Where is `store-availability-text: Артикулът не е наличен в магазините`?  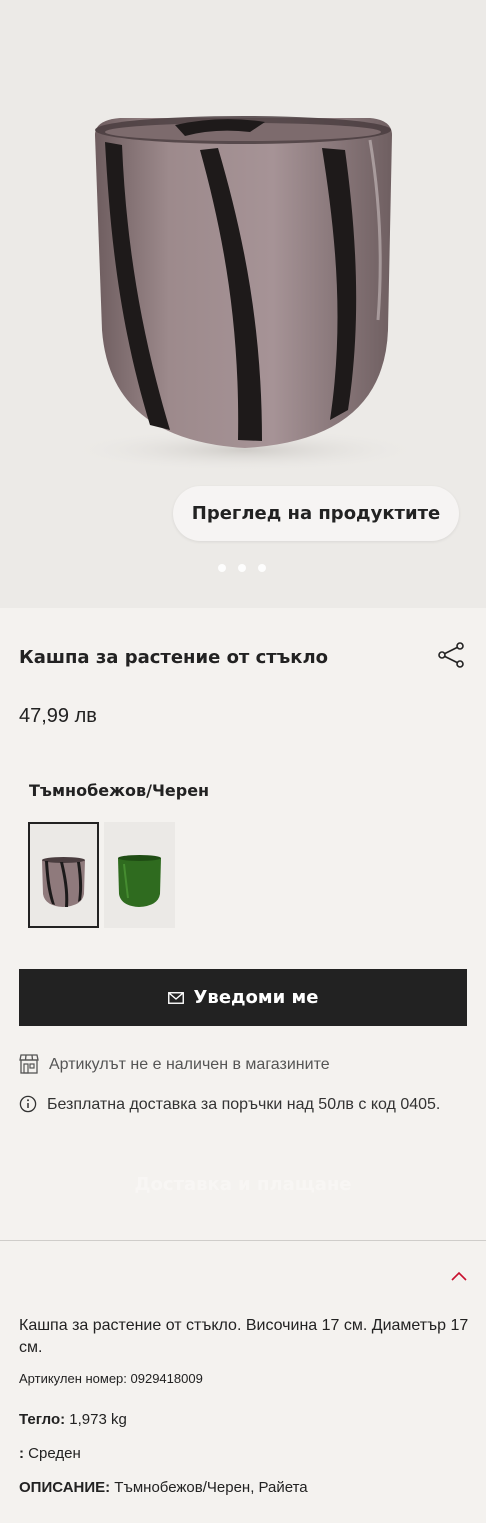 store-availability-text: Артикулът не е наличен в магазините is located at coordinates (189, 1064).